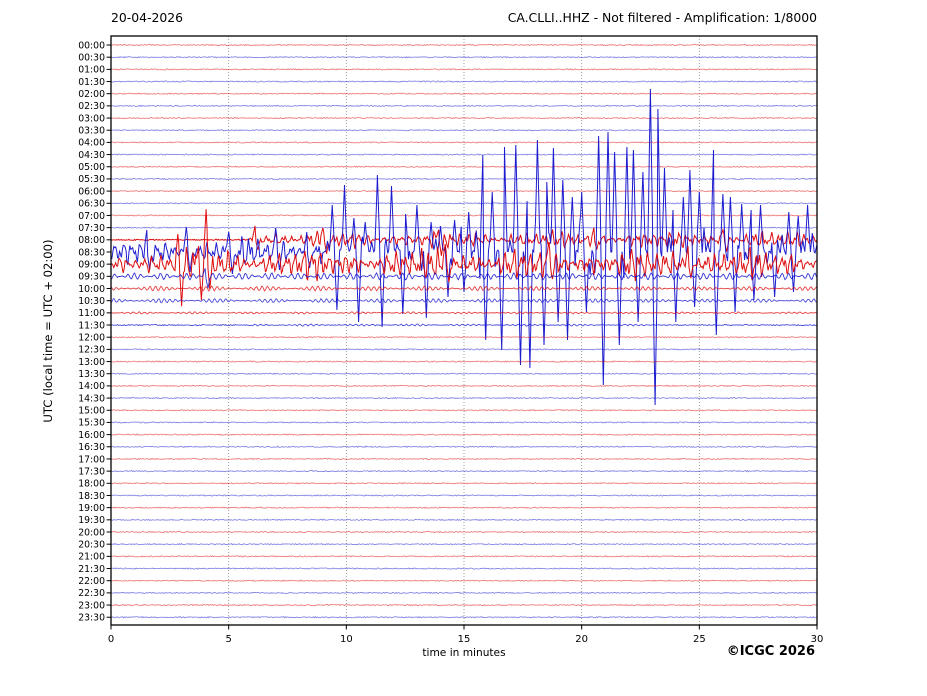 The height and width of the screenshot is (696, 927). What do you see at coordinates (91, 155) in the screenshot?
I see `row-label: 04:30` at bounding box center [91, 155].